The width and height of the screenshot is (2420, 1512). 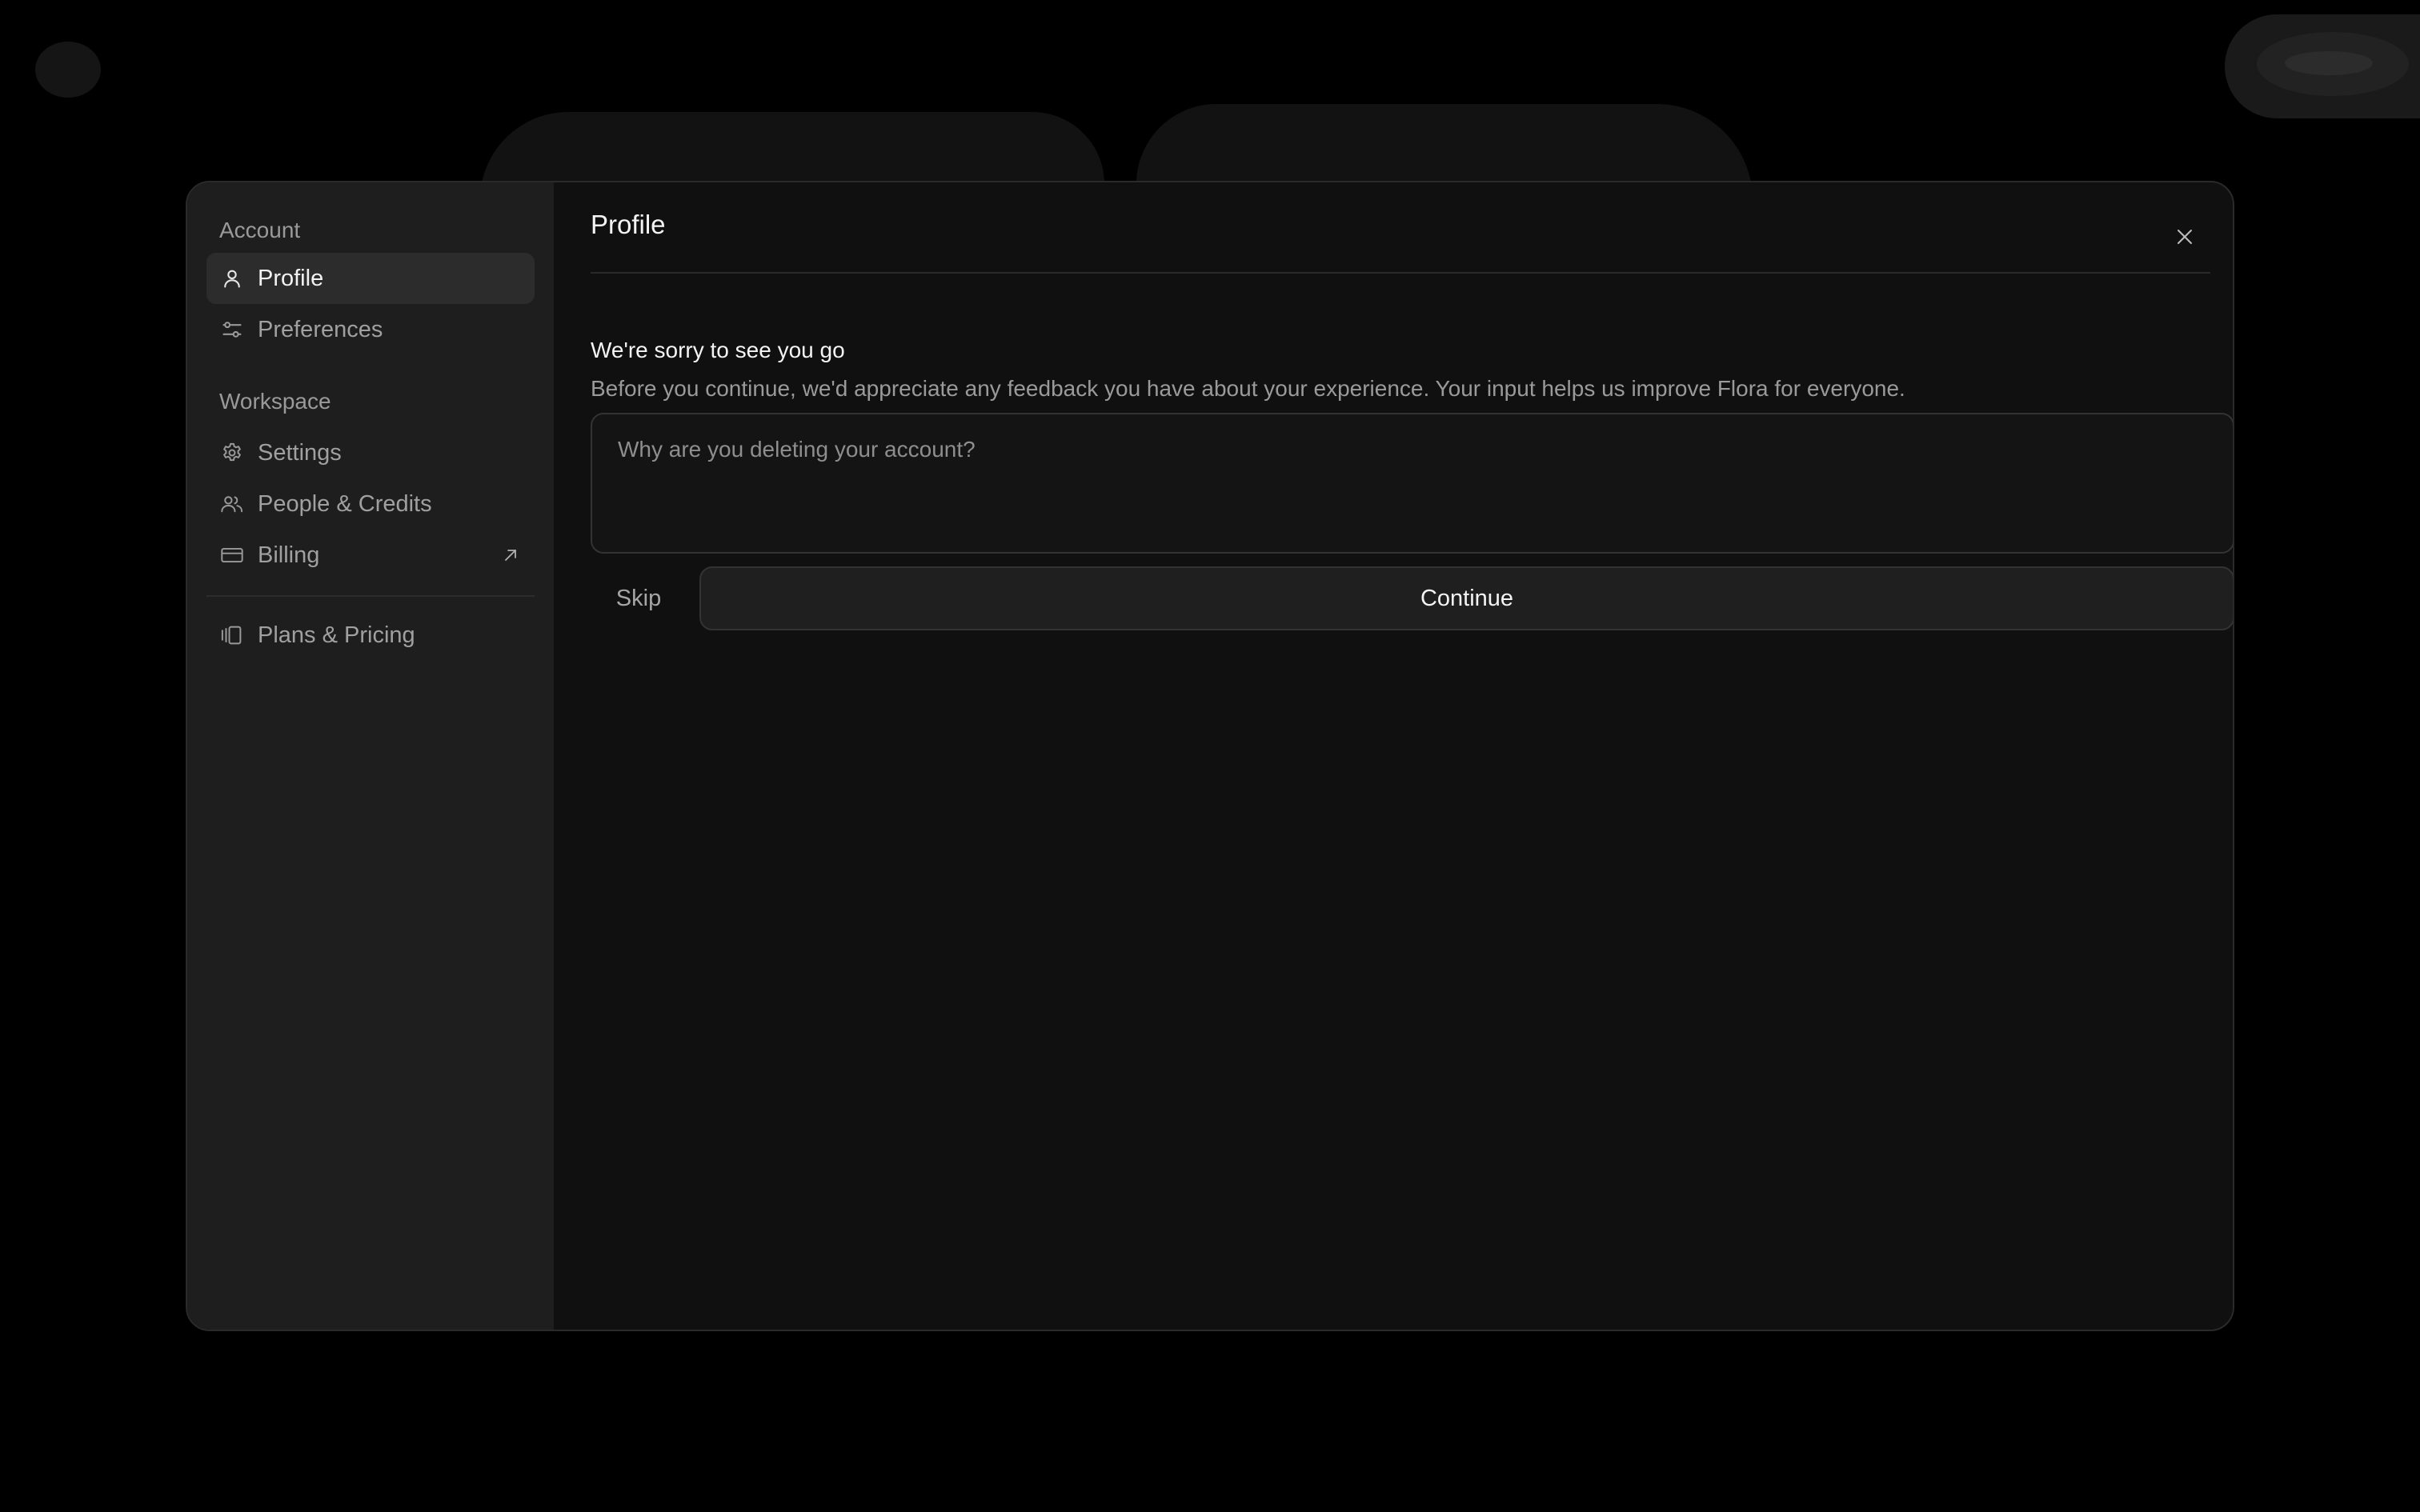 What do you see at coordinates (232, 453) in the screenshot?
I see `gear-icon` at bounding box center [232, 453].